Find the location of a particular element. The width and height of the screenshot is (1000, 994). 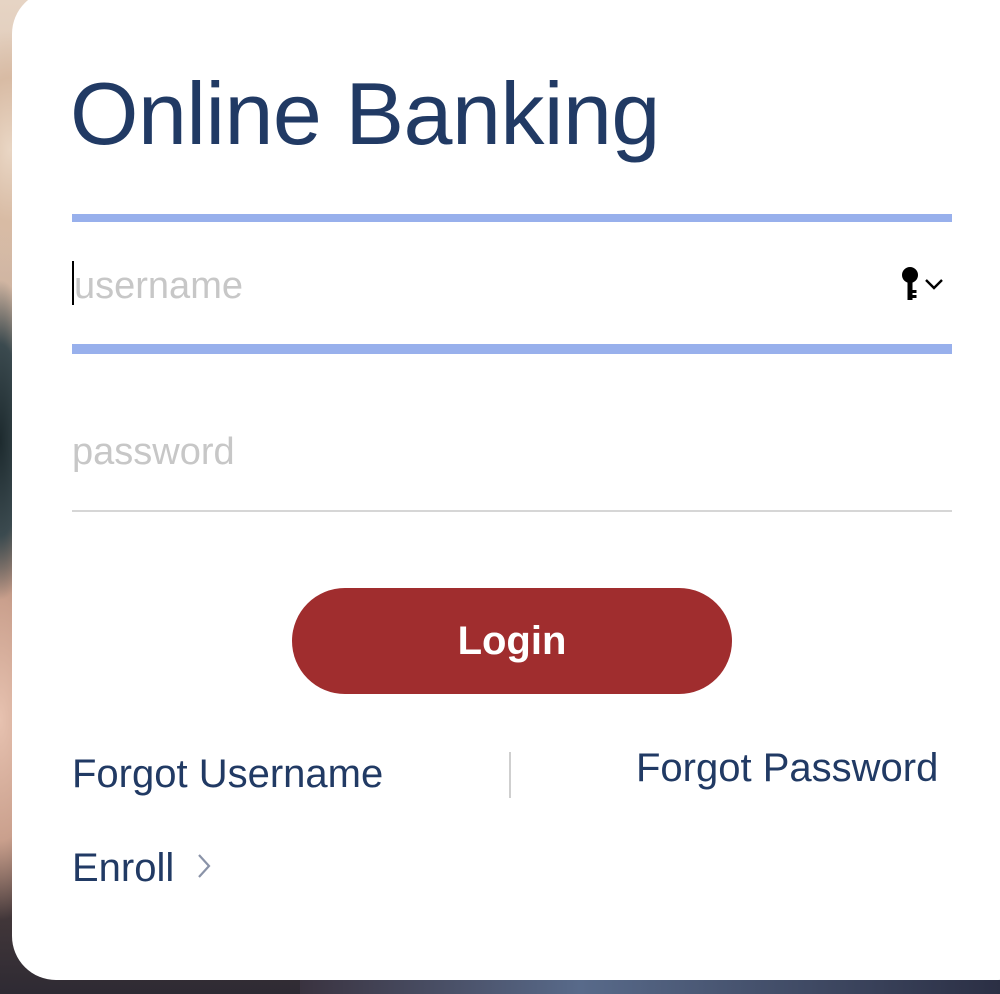

forgot-username-link: Forgot Username is located at coordinates (227, 774).